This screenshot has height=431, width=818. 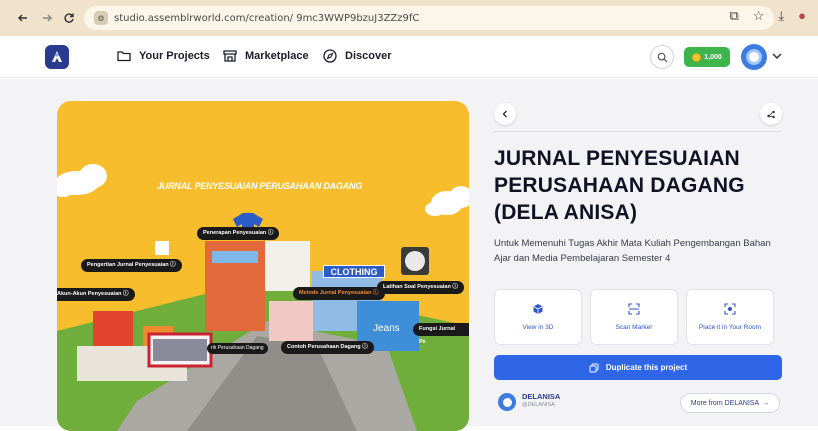 What do you see at coordinates (538, 309) in the screenshot?
I see `cube-icon` at bounding box center [538, 309].